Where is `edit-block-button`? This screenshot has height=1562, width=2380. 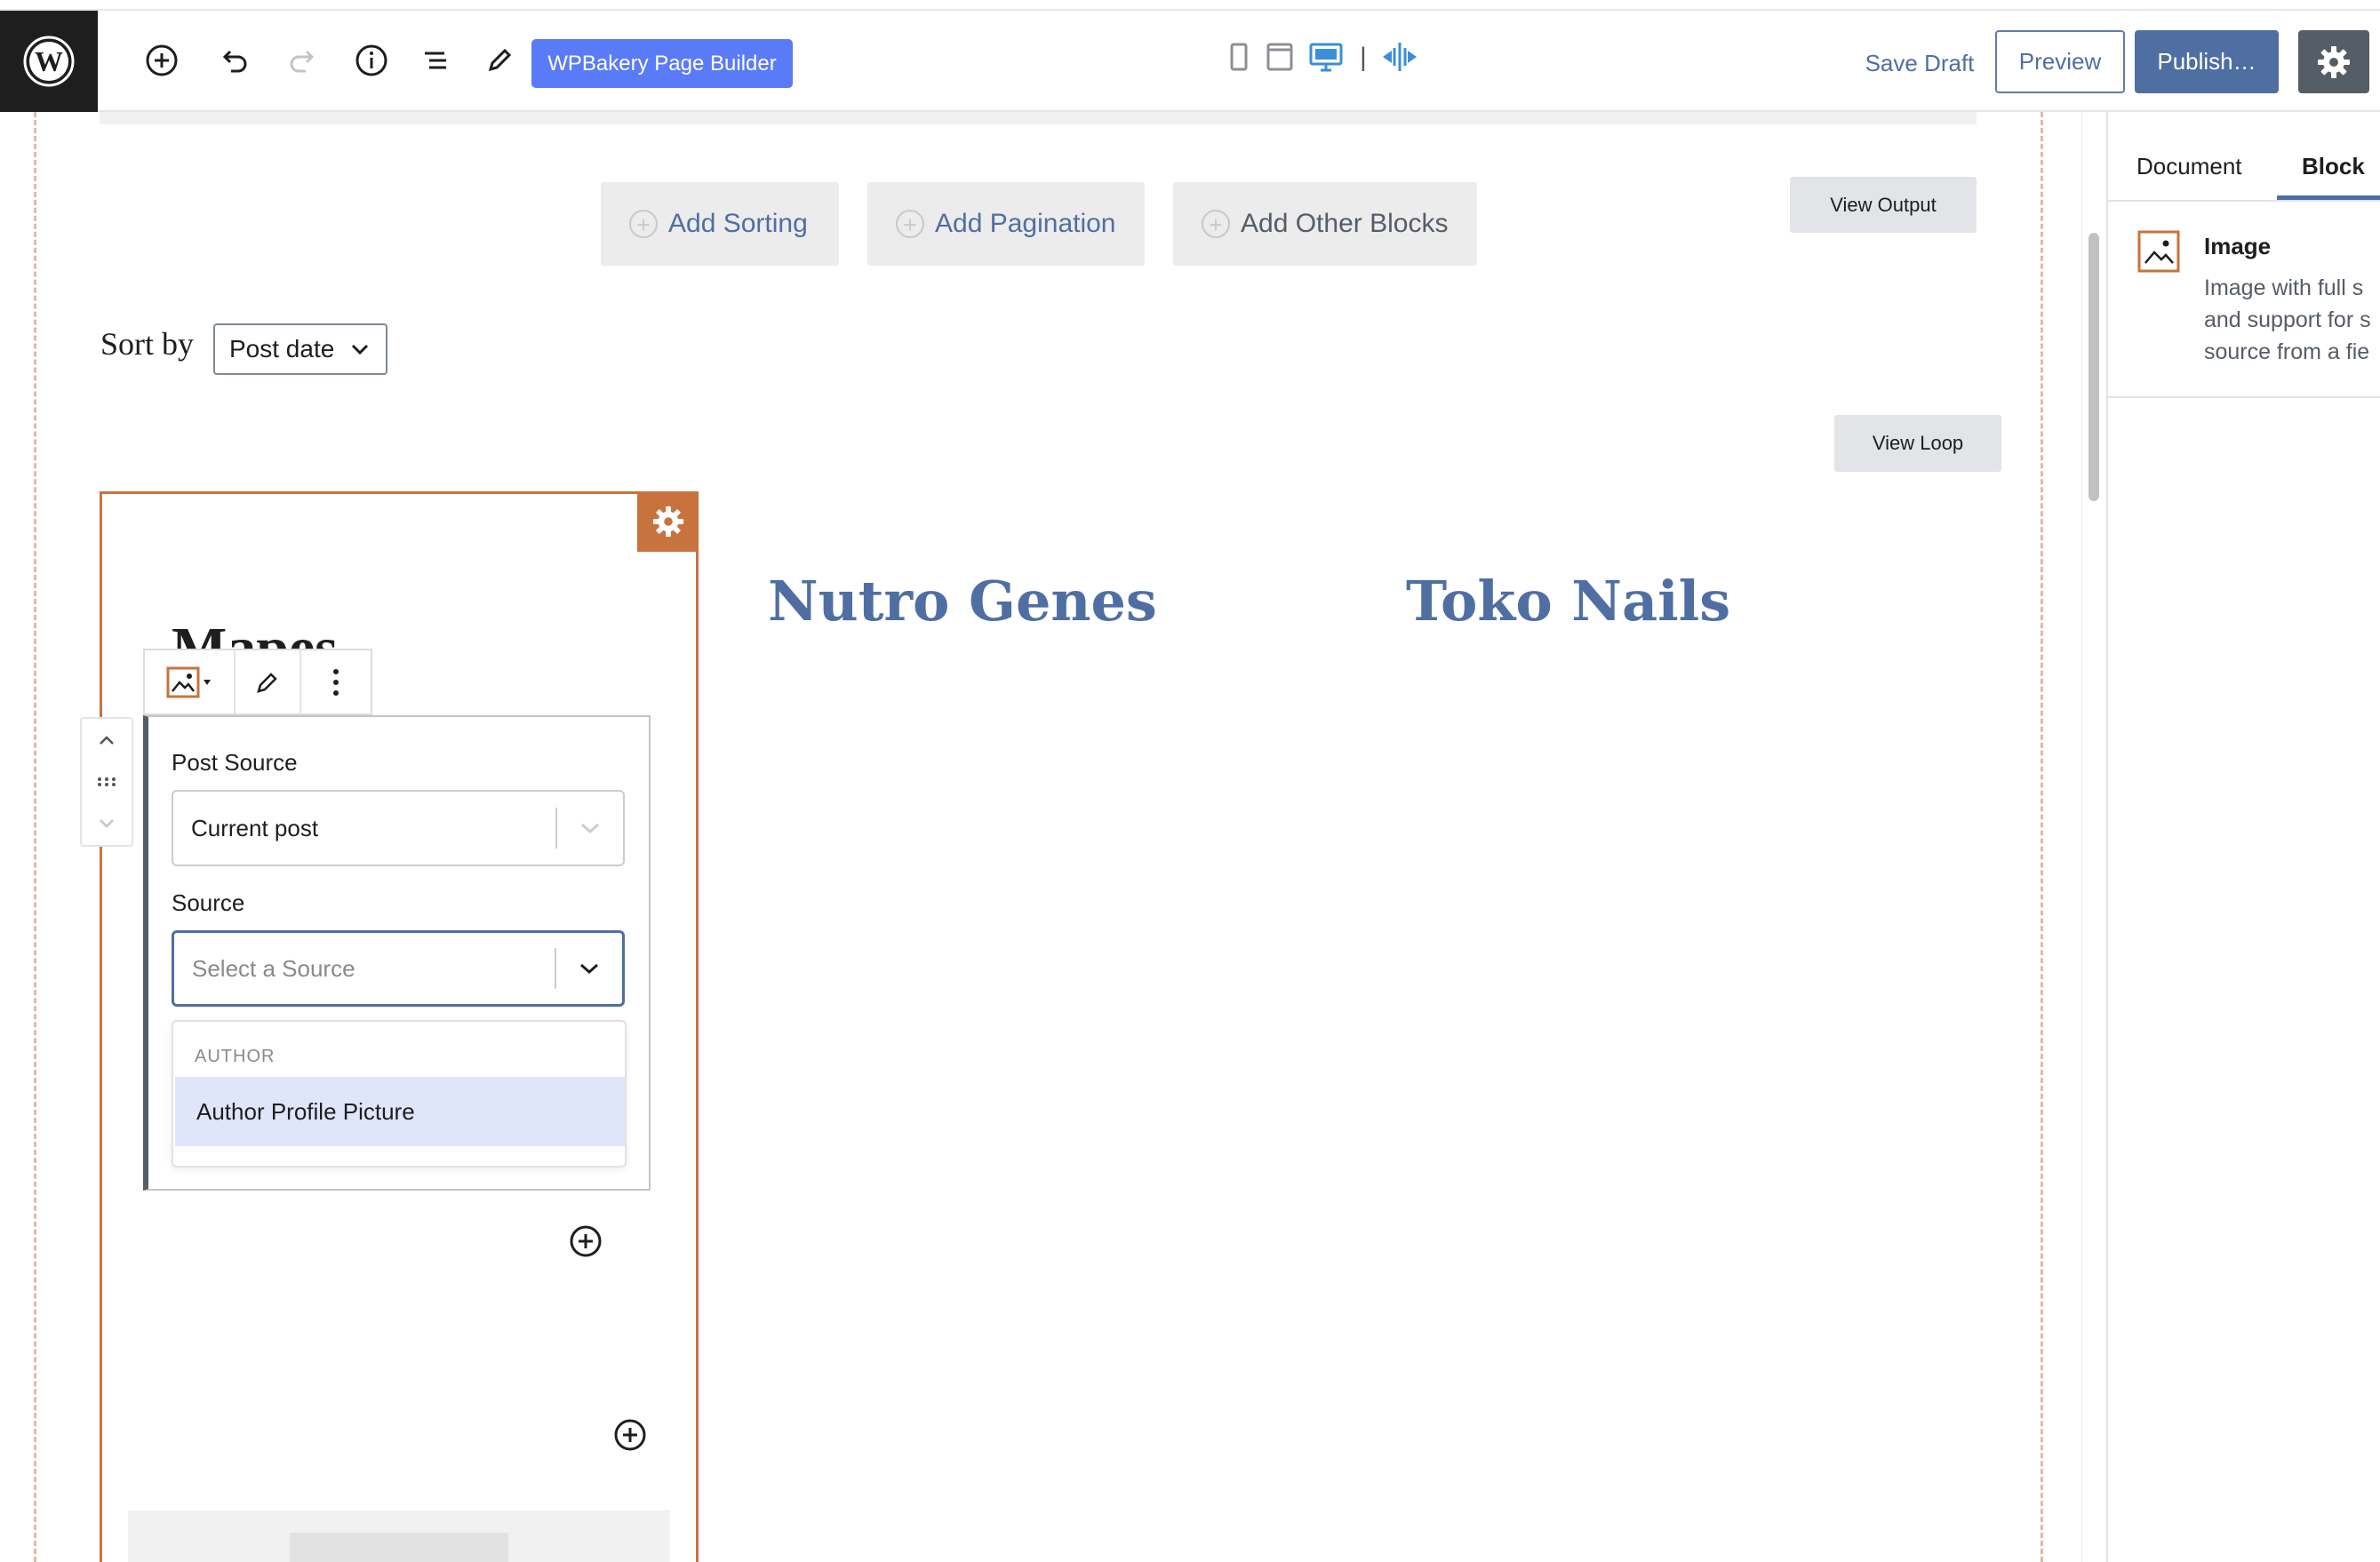 edit-block-button is located at coordinates (268, 681).